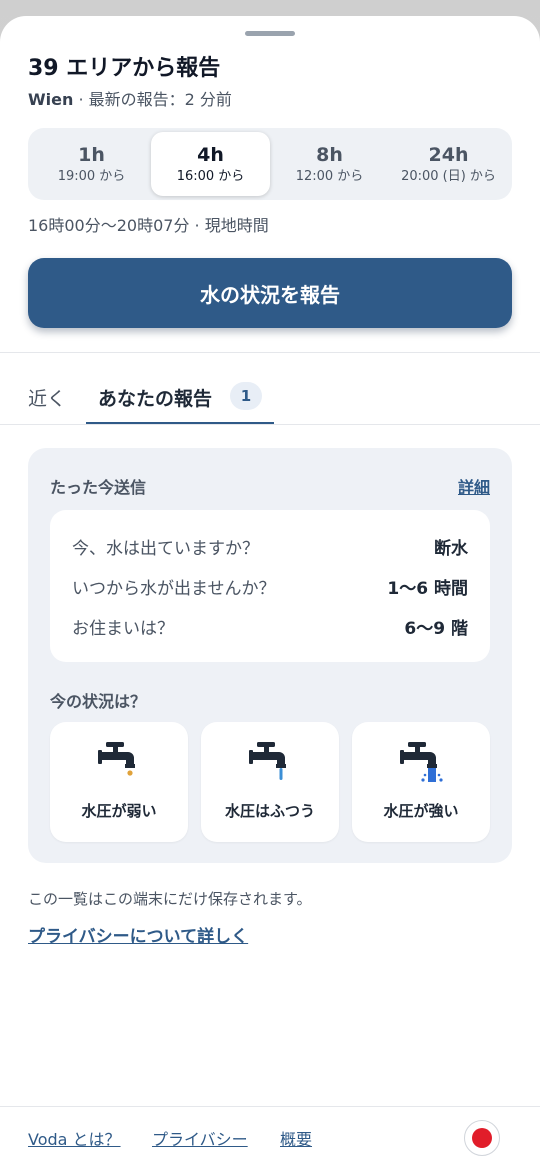  I want to click on answer-row: いつから水が出ませんか？ 1〜6 時間, so click(270, 586).